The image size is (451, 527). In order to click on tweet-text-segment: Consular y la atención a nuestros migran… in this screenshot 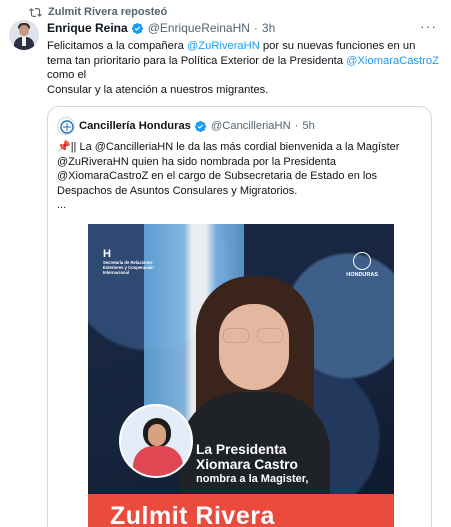, I will do `click(158, 89)`.